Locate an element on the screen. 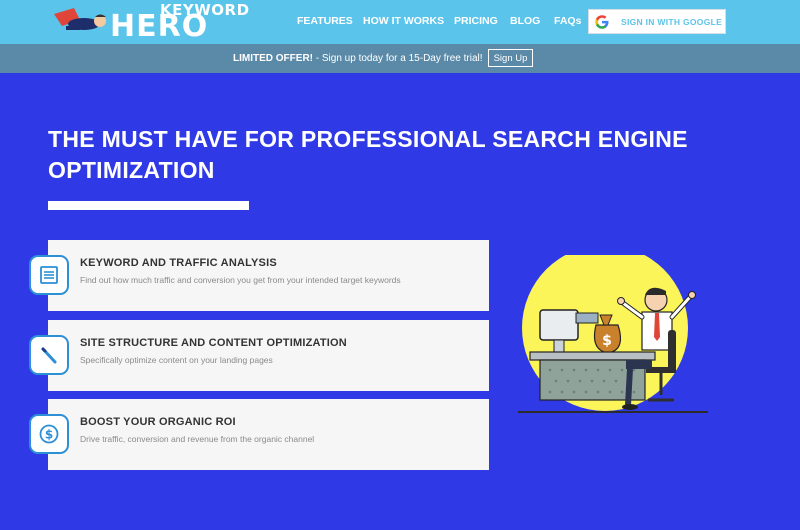 The image size is (800, 530). brand-logo: KEYWORD HERO is located at coordinates (150, 22).